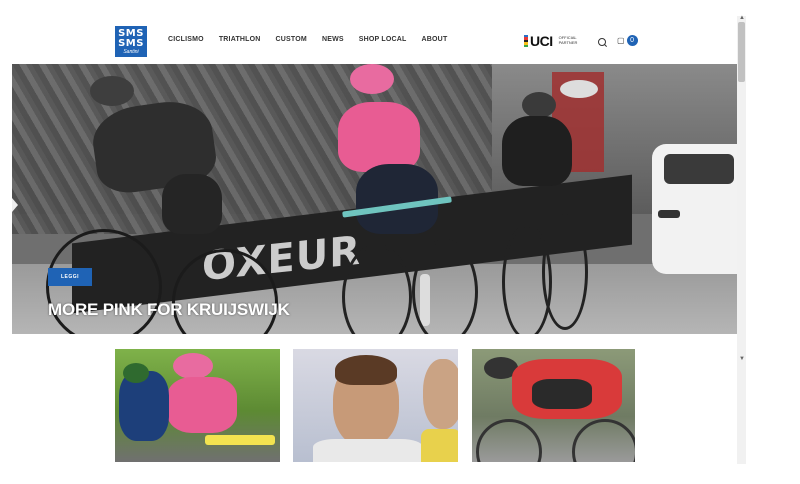 Image resolution: width=800 pixels, height=484 pixels. What do you see at coordinates (602, 42) in the screenshot?
I see `search-icon` at bounding box center [602, 42].